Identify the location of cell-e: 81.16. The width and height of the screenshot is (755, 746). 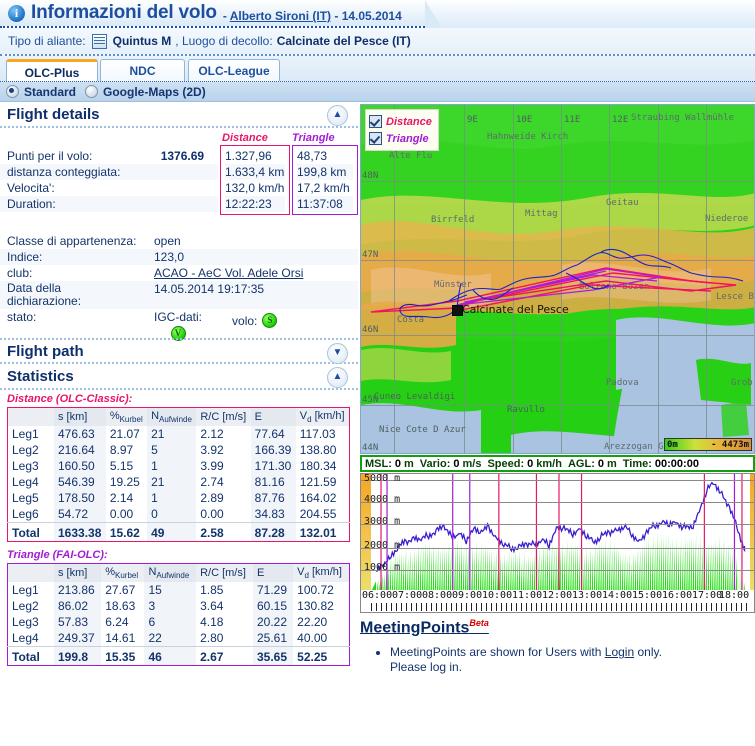
(273, 482).